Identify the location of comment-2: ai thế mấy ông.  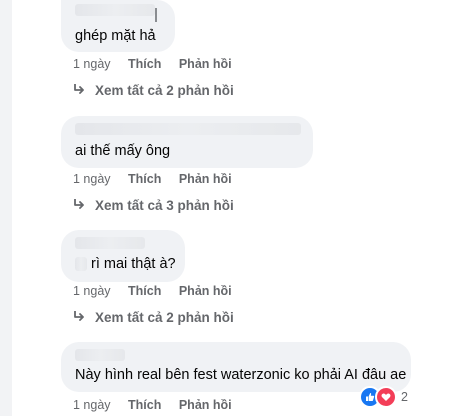
(187, 142).